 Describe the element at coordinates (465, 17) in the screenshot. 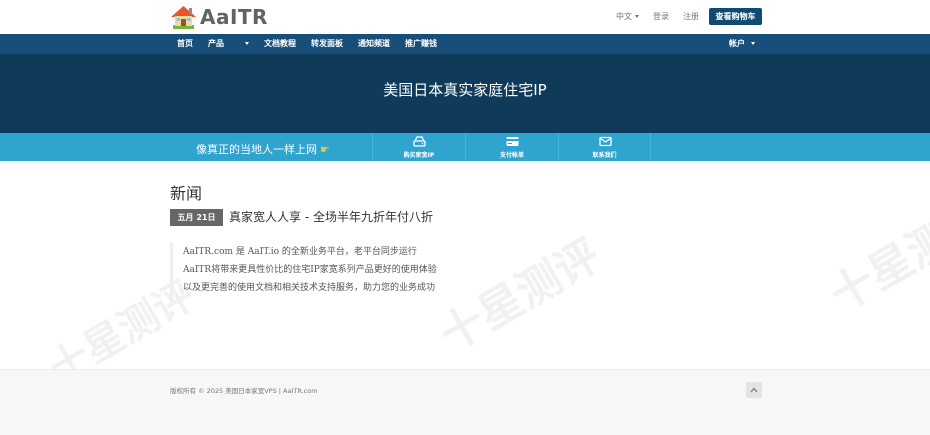

I see `top-bar: AaITR 中文 登录 注册 查看购物车` at that location.